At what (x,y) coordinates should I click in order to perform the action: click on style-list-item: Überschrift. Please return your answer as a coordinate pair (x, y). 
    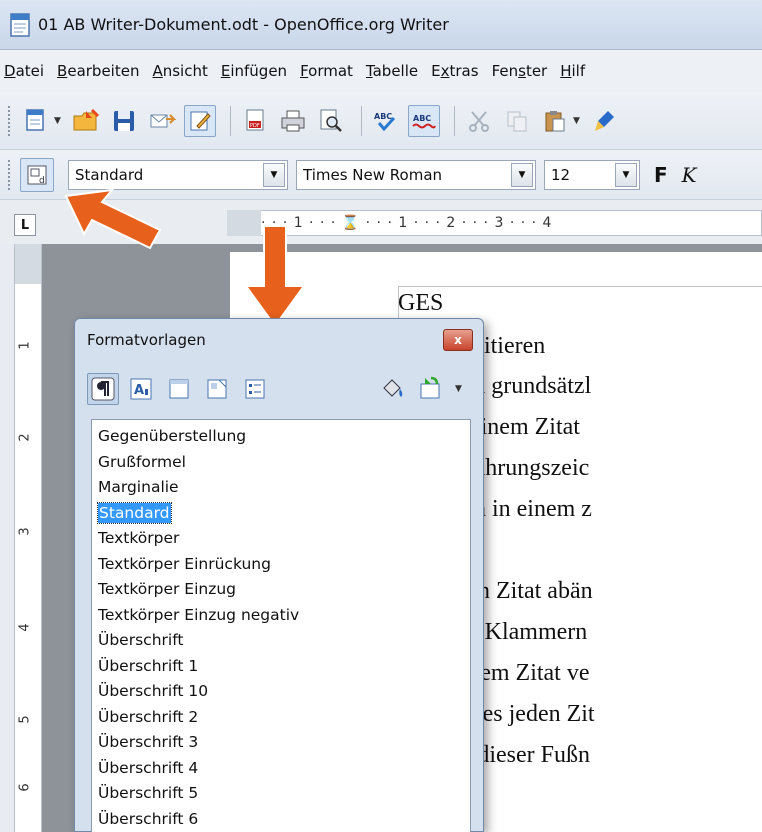
    Looking at the image, I should click on (281, 641).